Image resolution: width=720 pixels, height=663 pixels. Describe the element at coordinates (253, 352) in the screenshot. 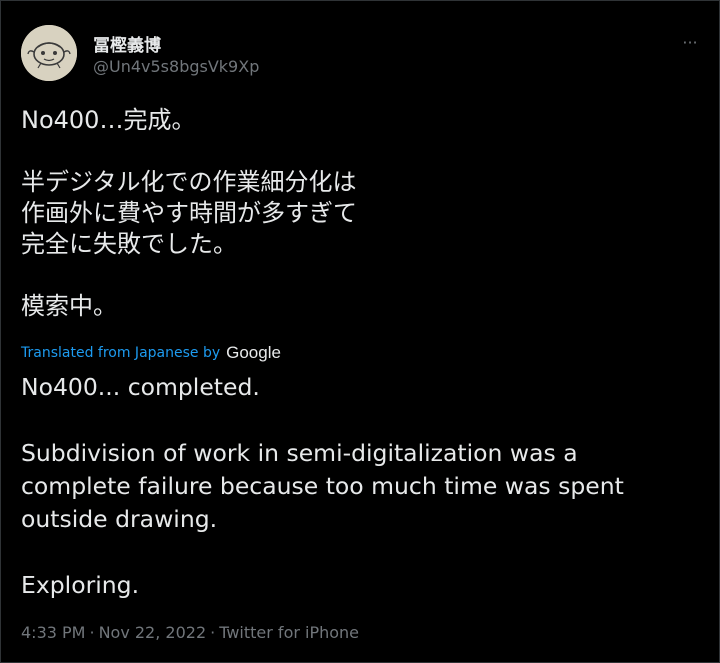

I see `google-logo: Google` at that location.